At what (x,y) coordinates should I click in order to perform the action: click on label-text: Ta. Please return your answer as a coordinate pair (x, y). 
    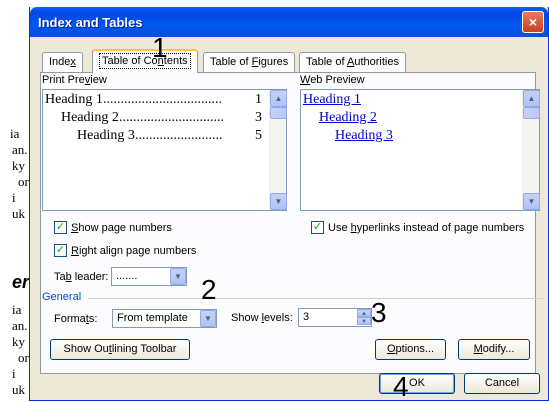
    Looking at the image, I should click on (60, 277).